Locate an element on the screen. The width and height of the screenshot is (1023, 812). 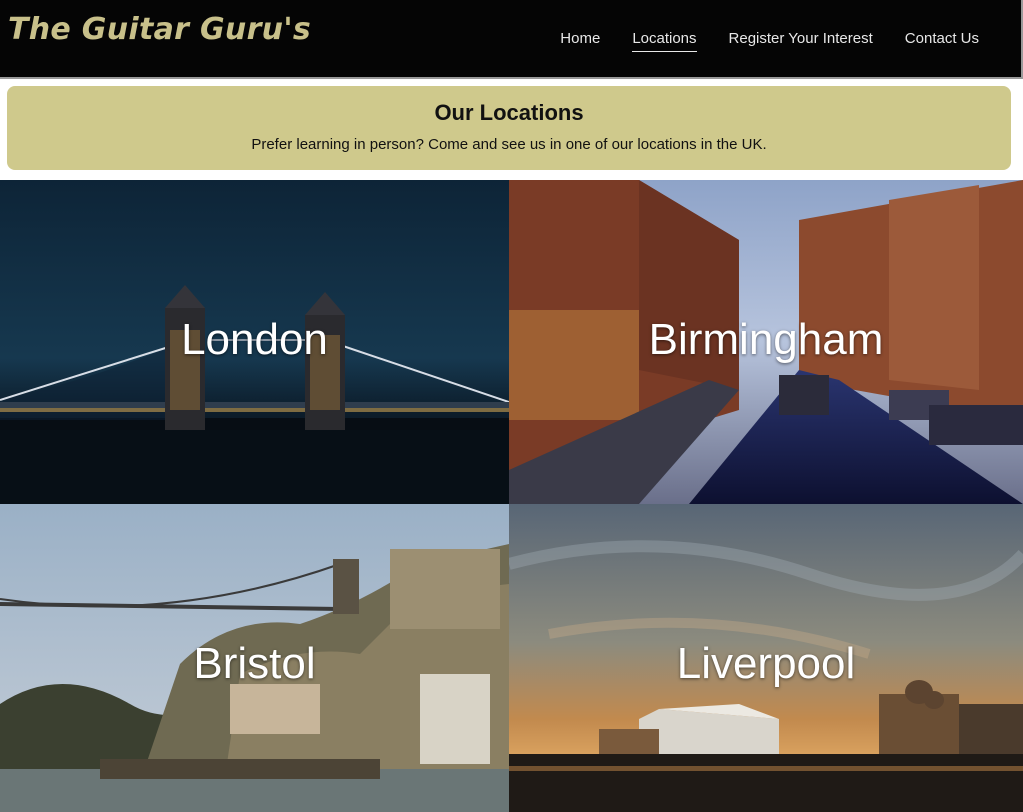
nav-home: Home is located at coordinates (580, 41).